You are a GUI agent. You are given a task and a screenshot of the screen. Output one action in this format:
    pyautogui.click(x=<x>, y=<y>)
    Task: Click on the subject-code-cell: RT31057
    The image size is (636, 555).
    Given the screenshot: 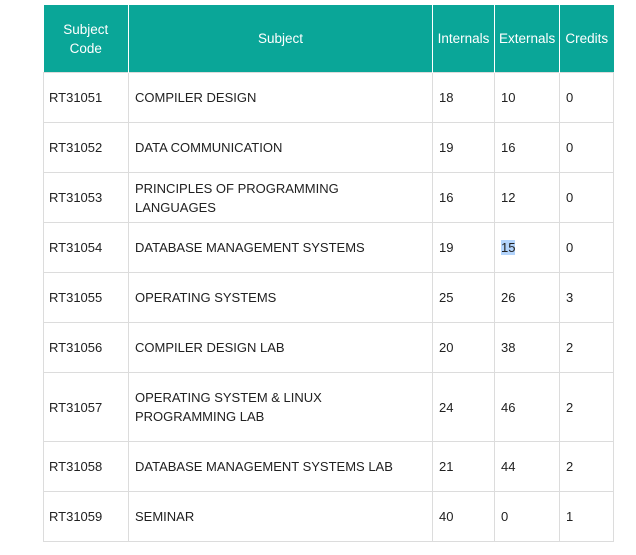 What is the action you would take?
    pyautogui.click(x=86, y=407)
    